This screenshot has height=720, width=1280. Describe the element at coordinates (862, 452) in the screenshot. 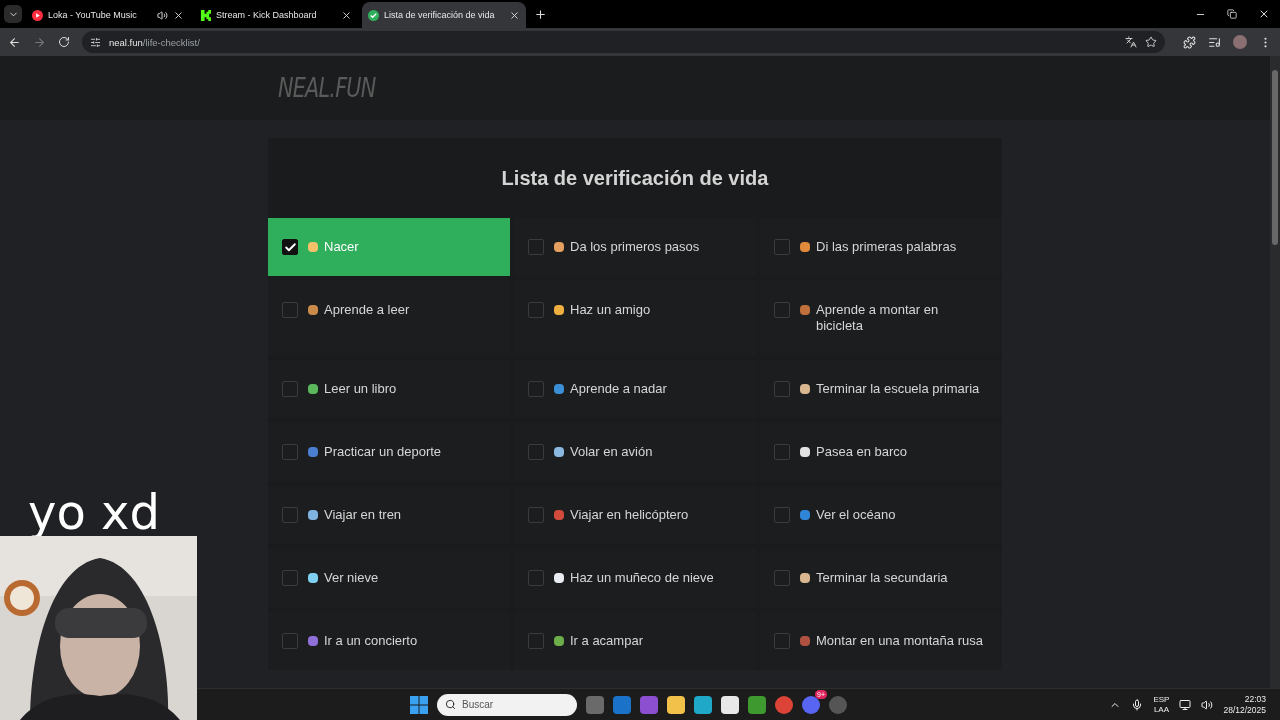

I see `item-label: Pasea en barco` at that location.